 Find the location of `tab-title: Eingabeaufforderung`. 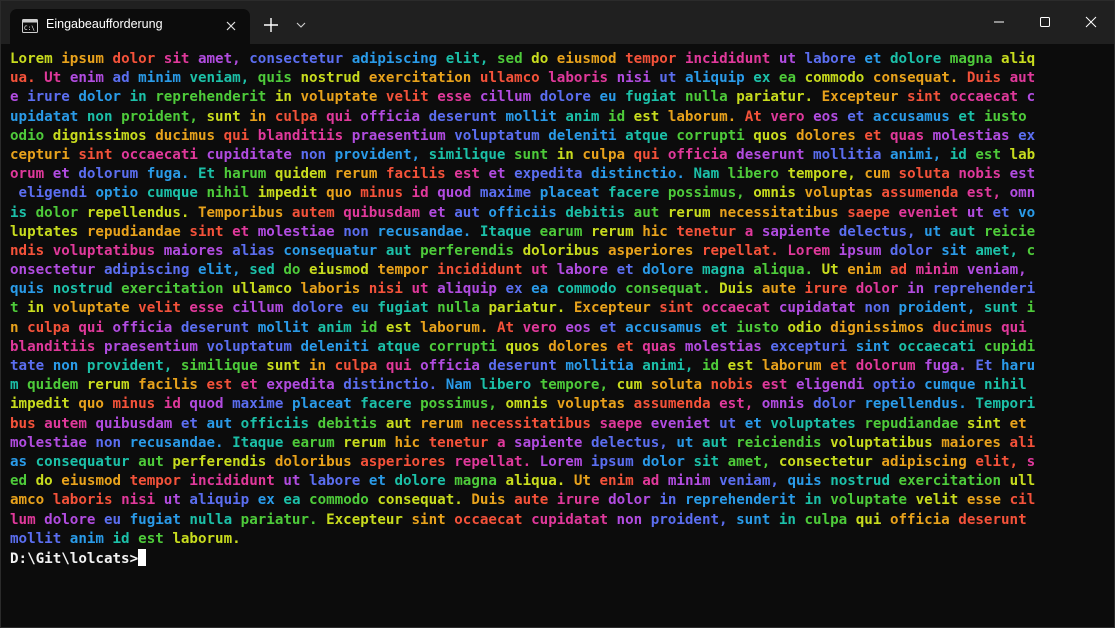

tab-title: Eingabeaufforderung is located at coordinates (104, 24).